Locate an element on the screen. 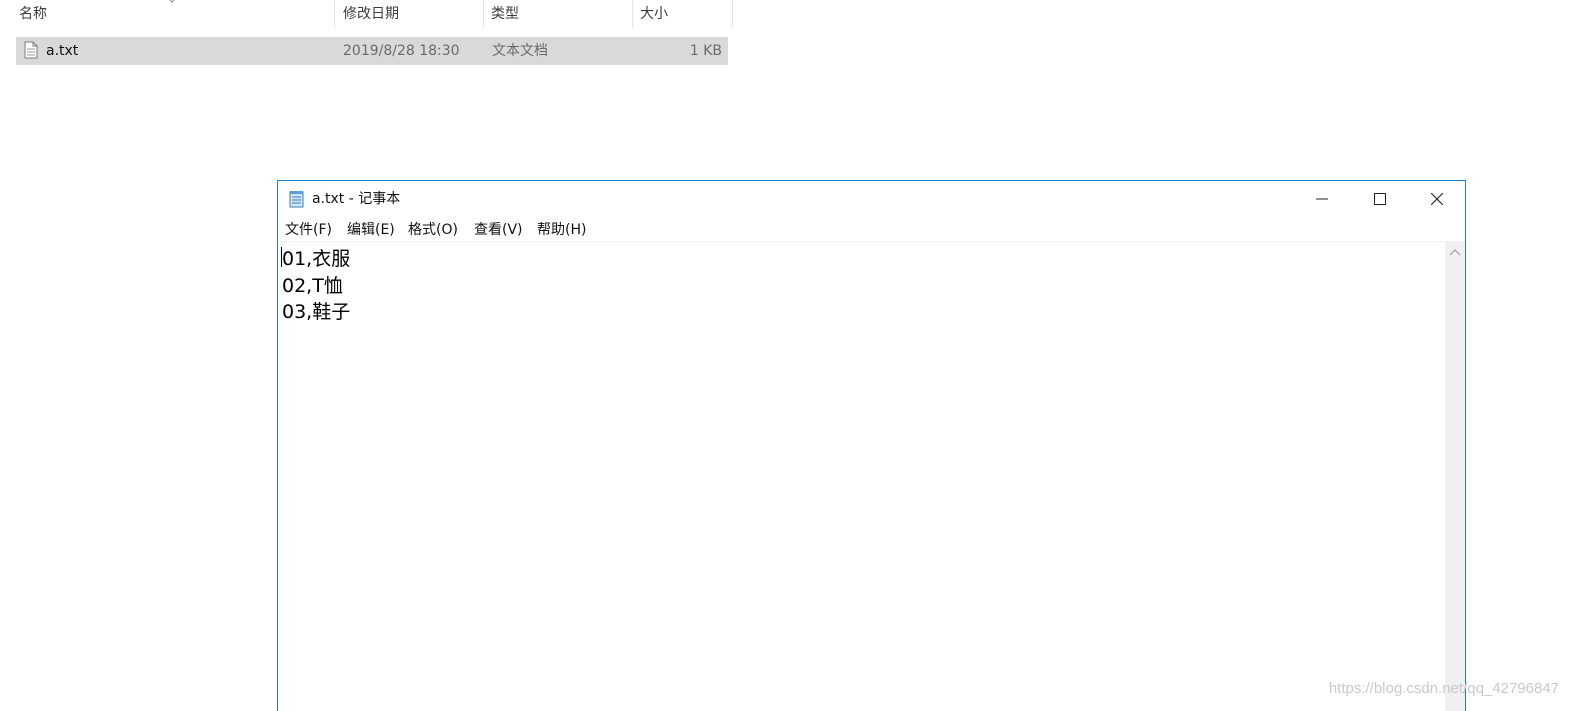 Image resolution: width=1579 pixels, height=711 pixels. column-header-size: 大小 is located at coordinates (683, 14).